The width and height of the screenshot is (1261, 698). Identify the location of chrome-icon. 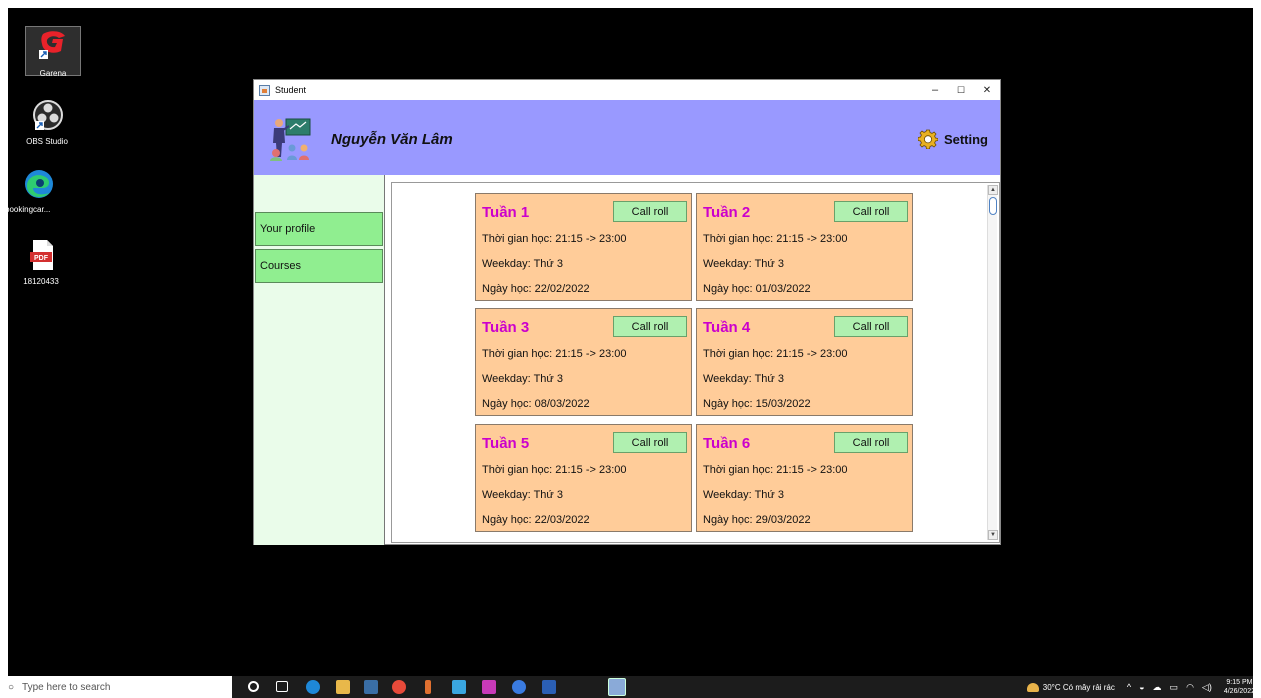
(399, 687).